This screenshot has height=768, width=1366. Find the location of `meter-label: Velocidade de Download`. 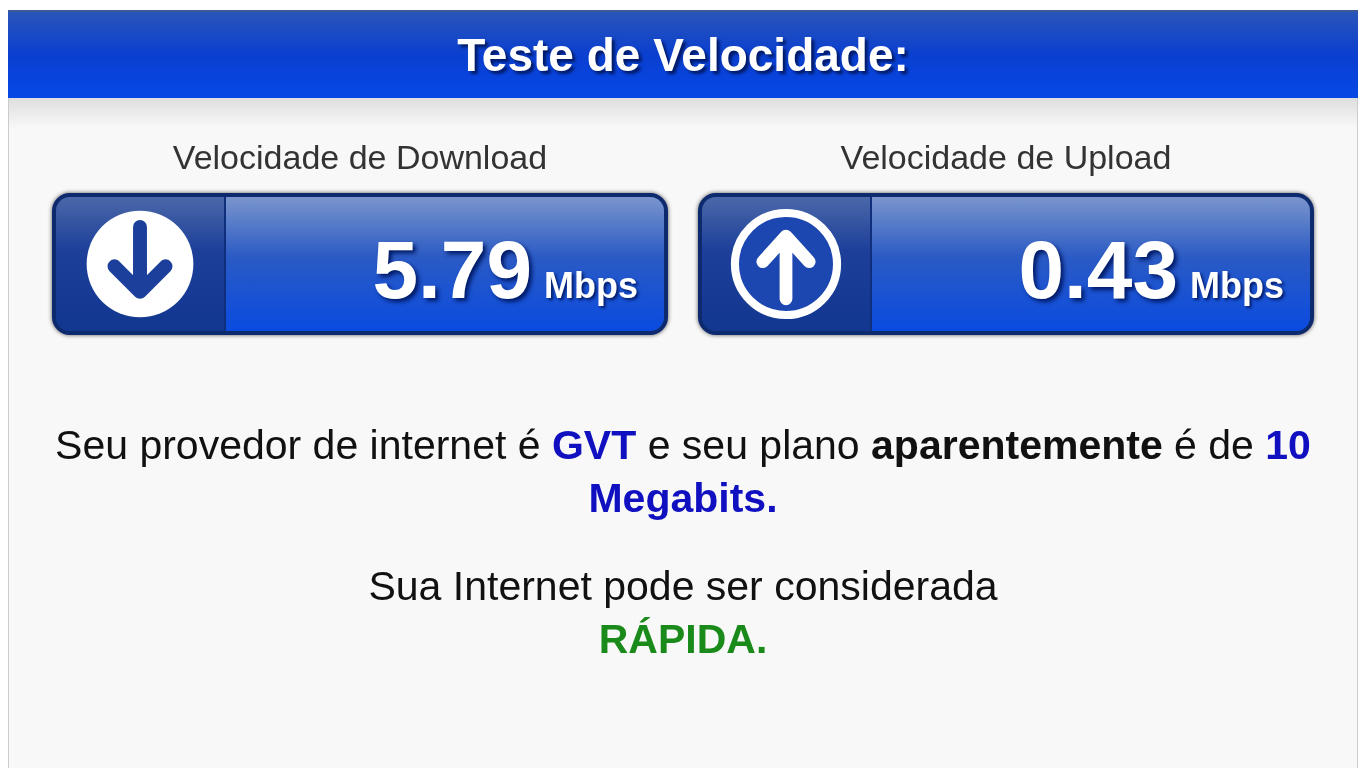

meter-label: Velocidade de Download is located at coordinates (360, 157).